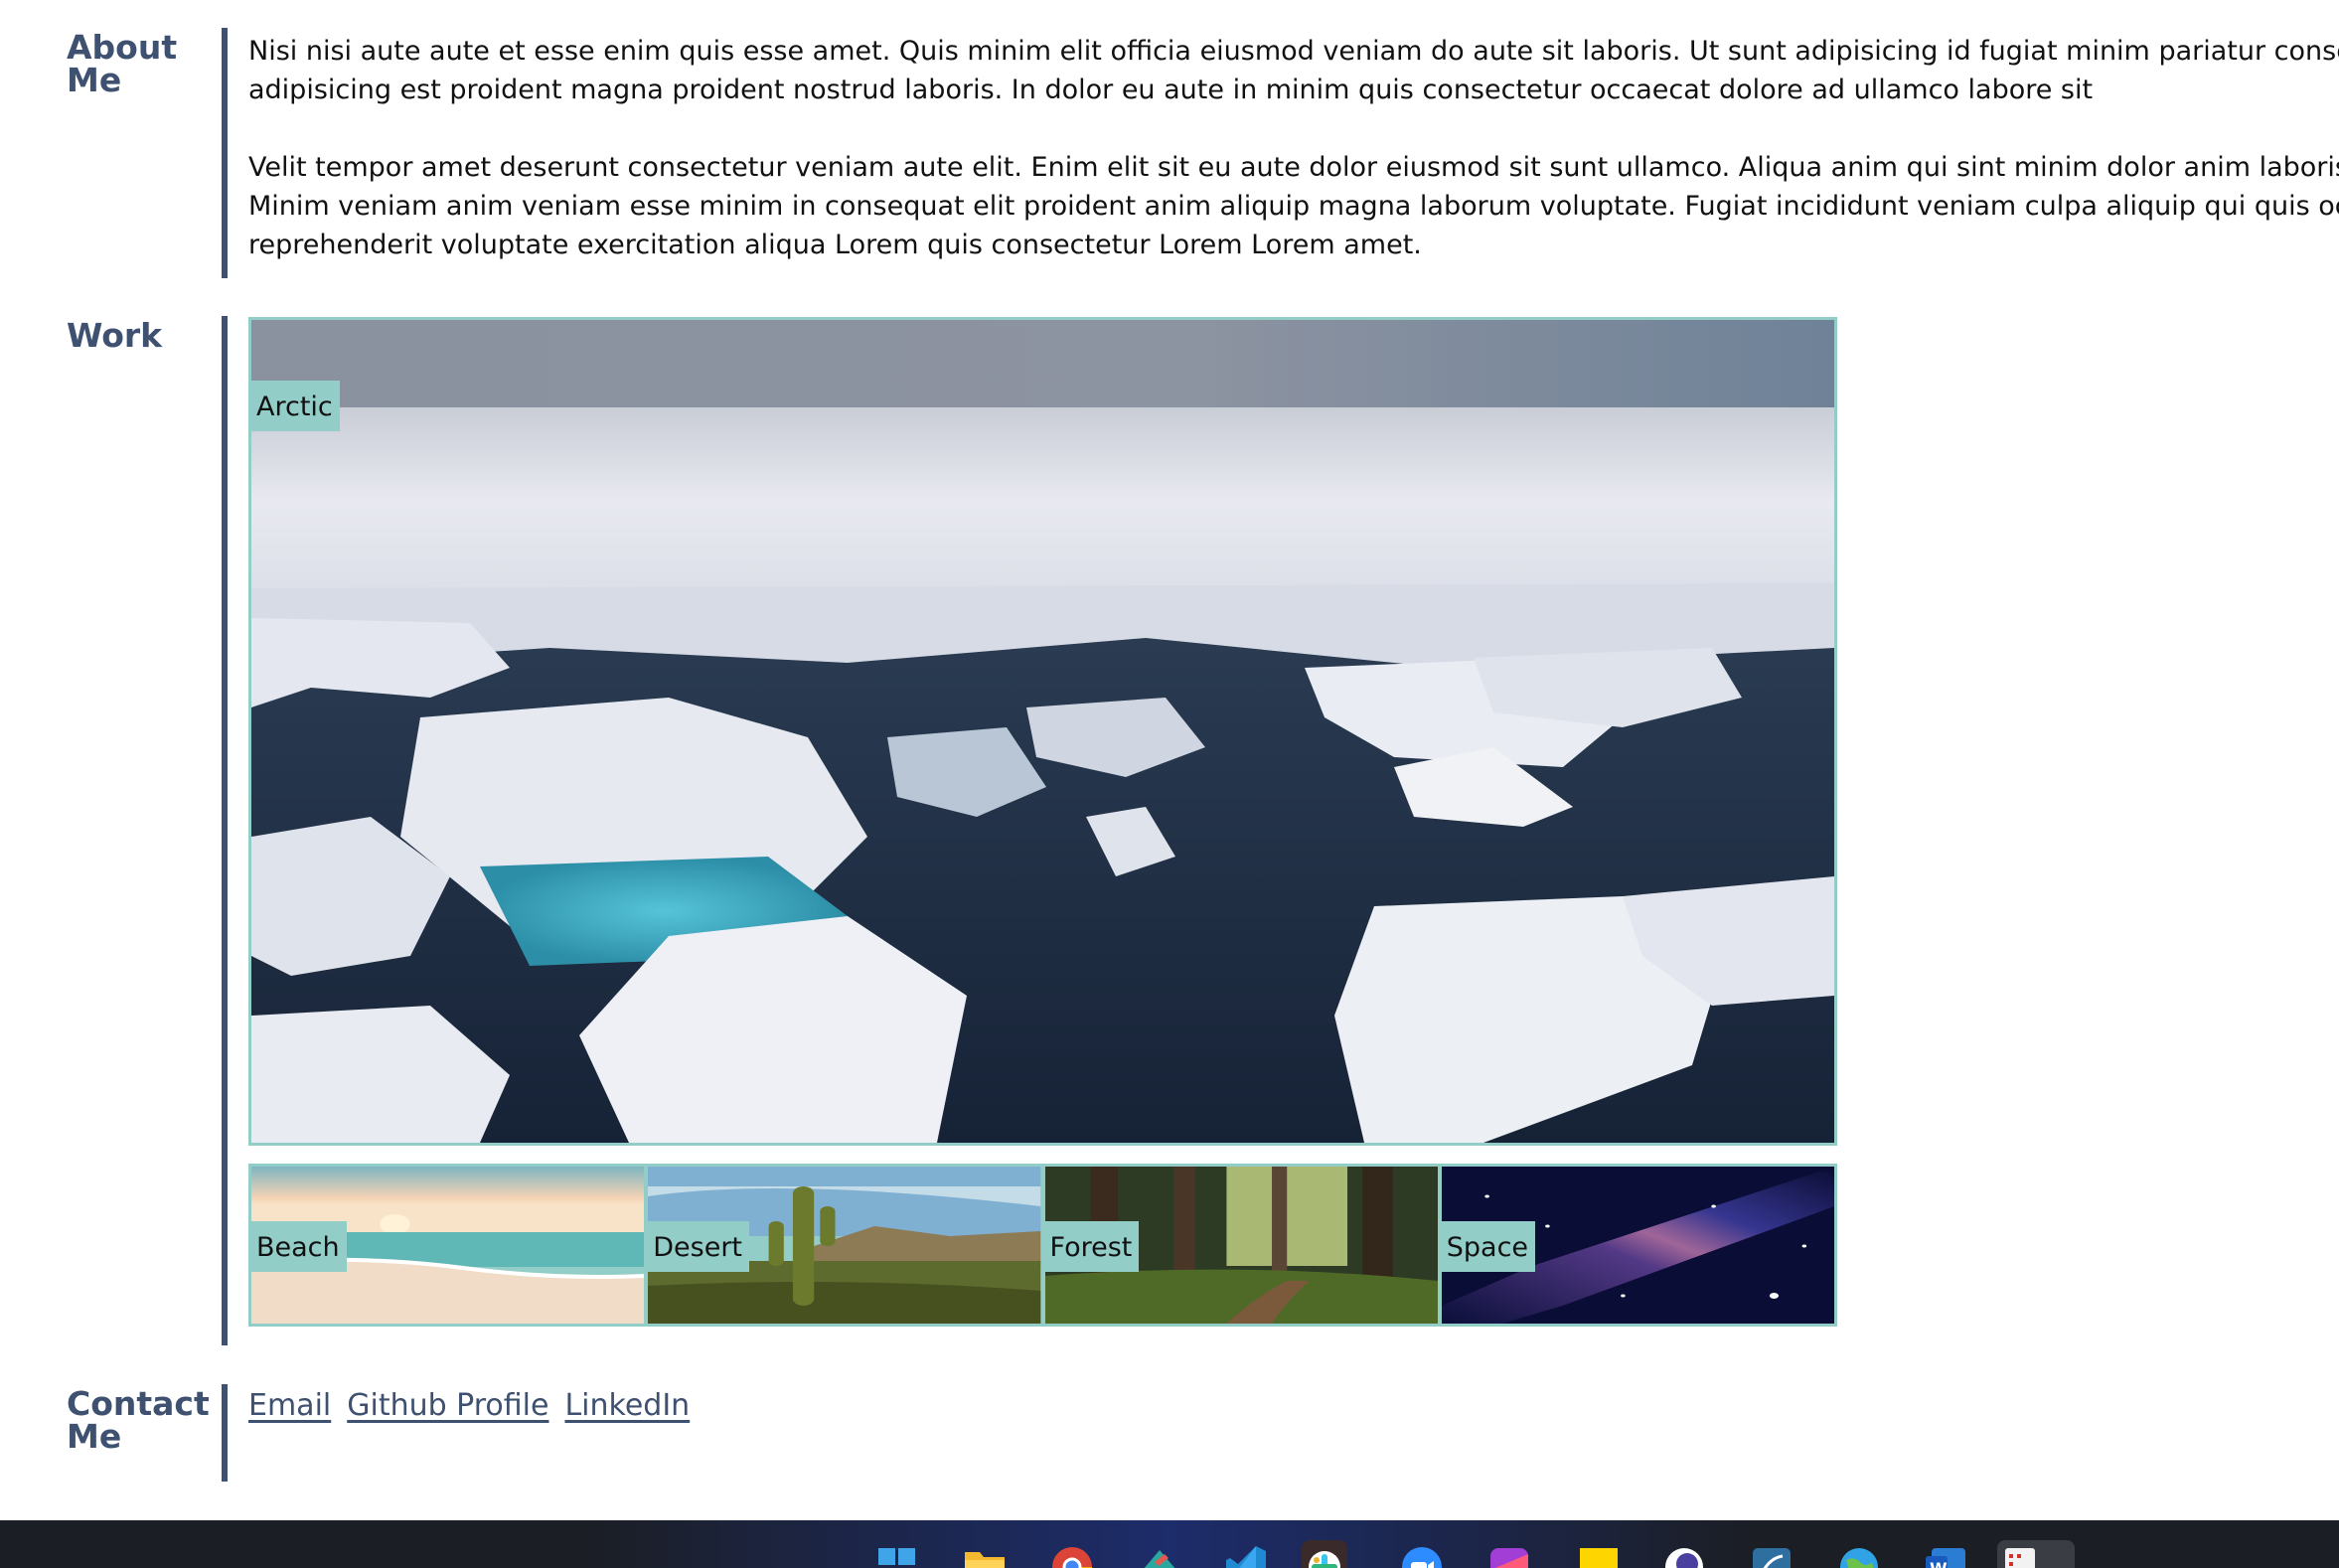  I want to click on work-divider, so click(225, 830).